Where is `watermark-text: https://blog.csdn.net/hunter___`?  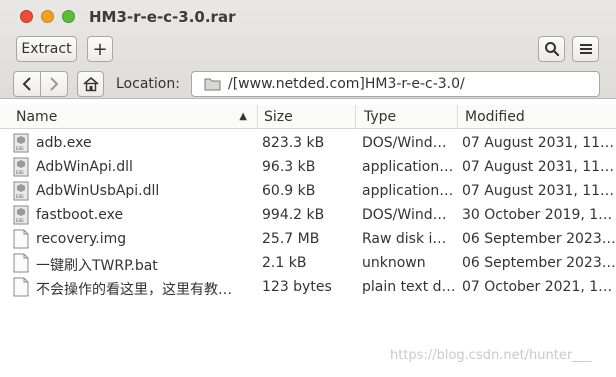
watermark-text: https://blog.csdn.net/hunter___ is located at coordinates (491, 355).